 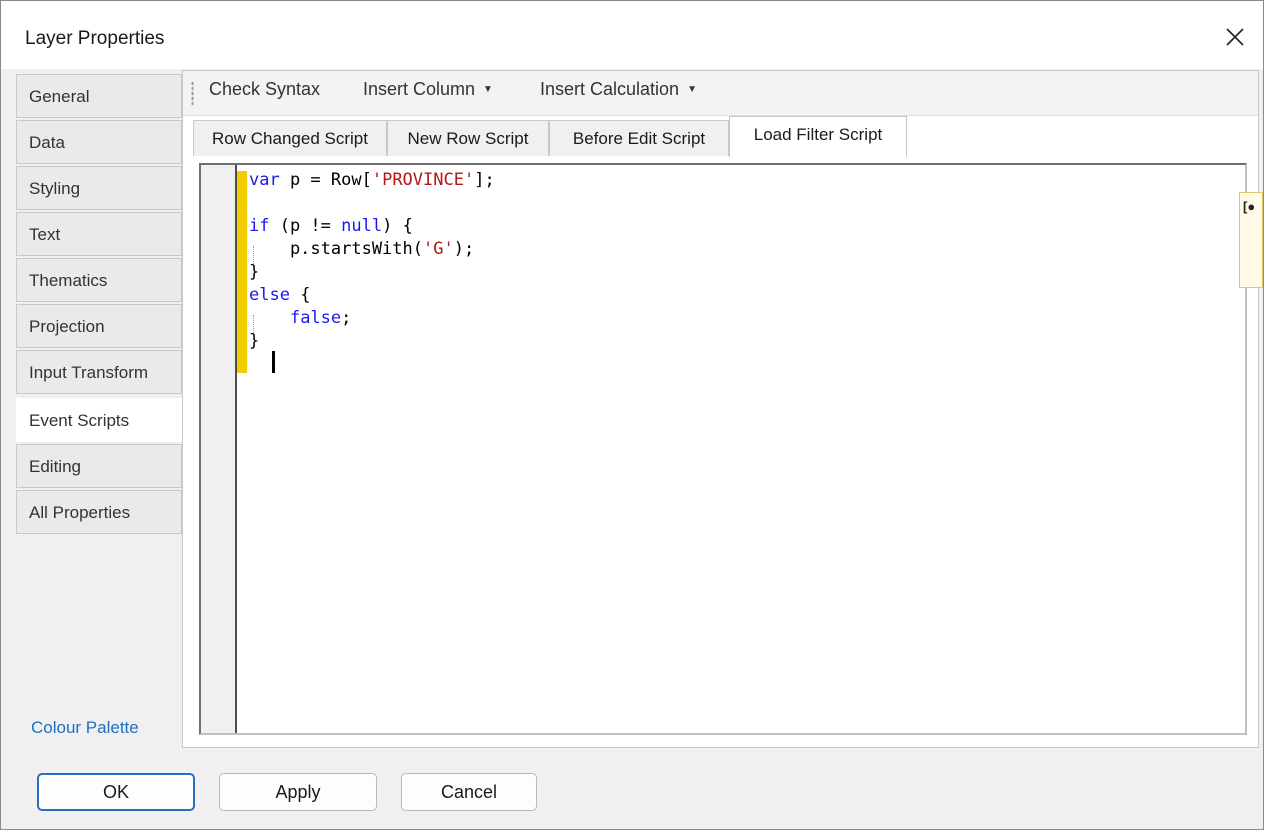 I want to click on nav-item-all-properties: All Properties, so click(x=99, y=512).